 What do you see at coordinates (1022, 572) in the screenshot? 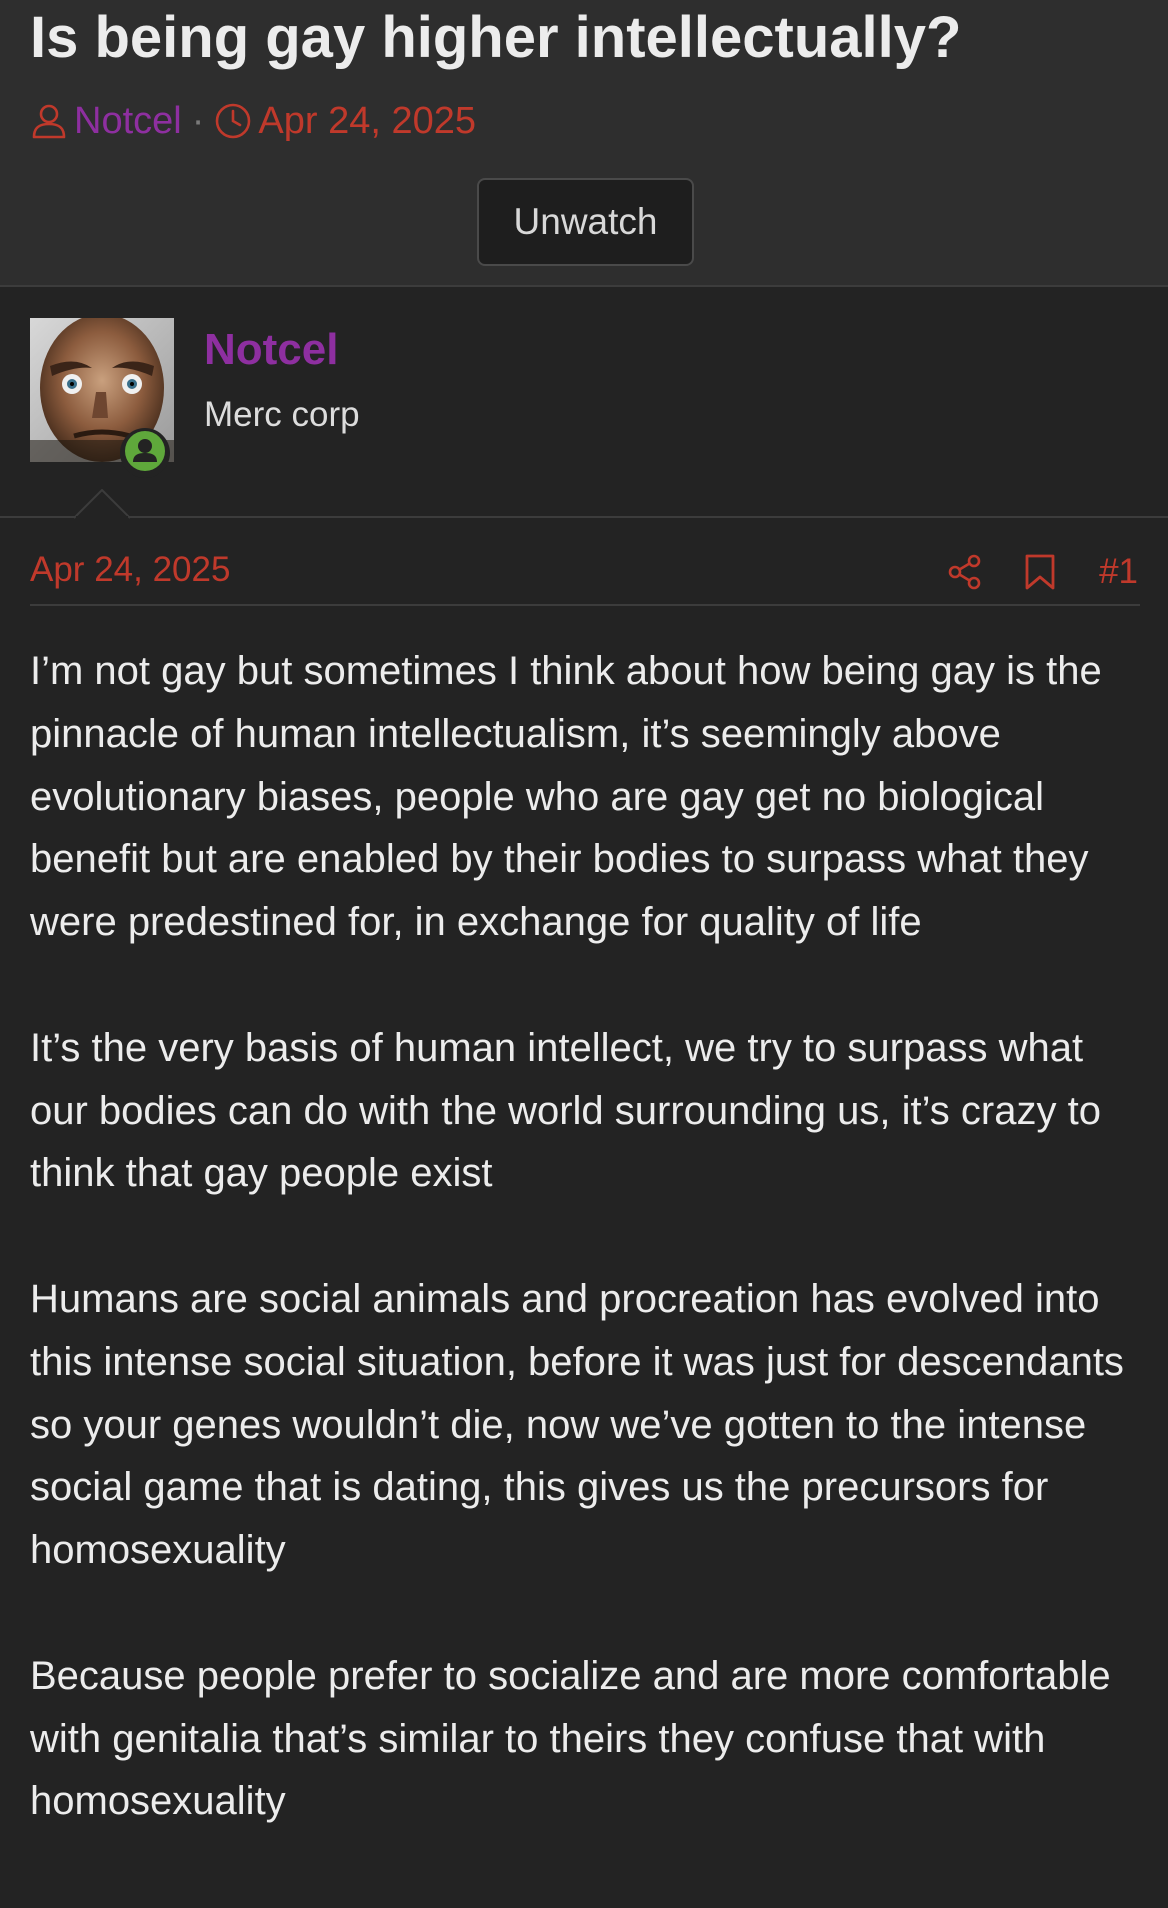
I see `post-actions: #1` at bounding box center [1022, 572].